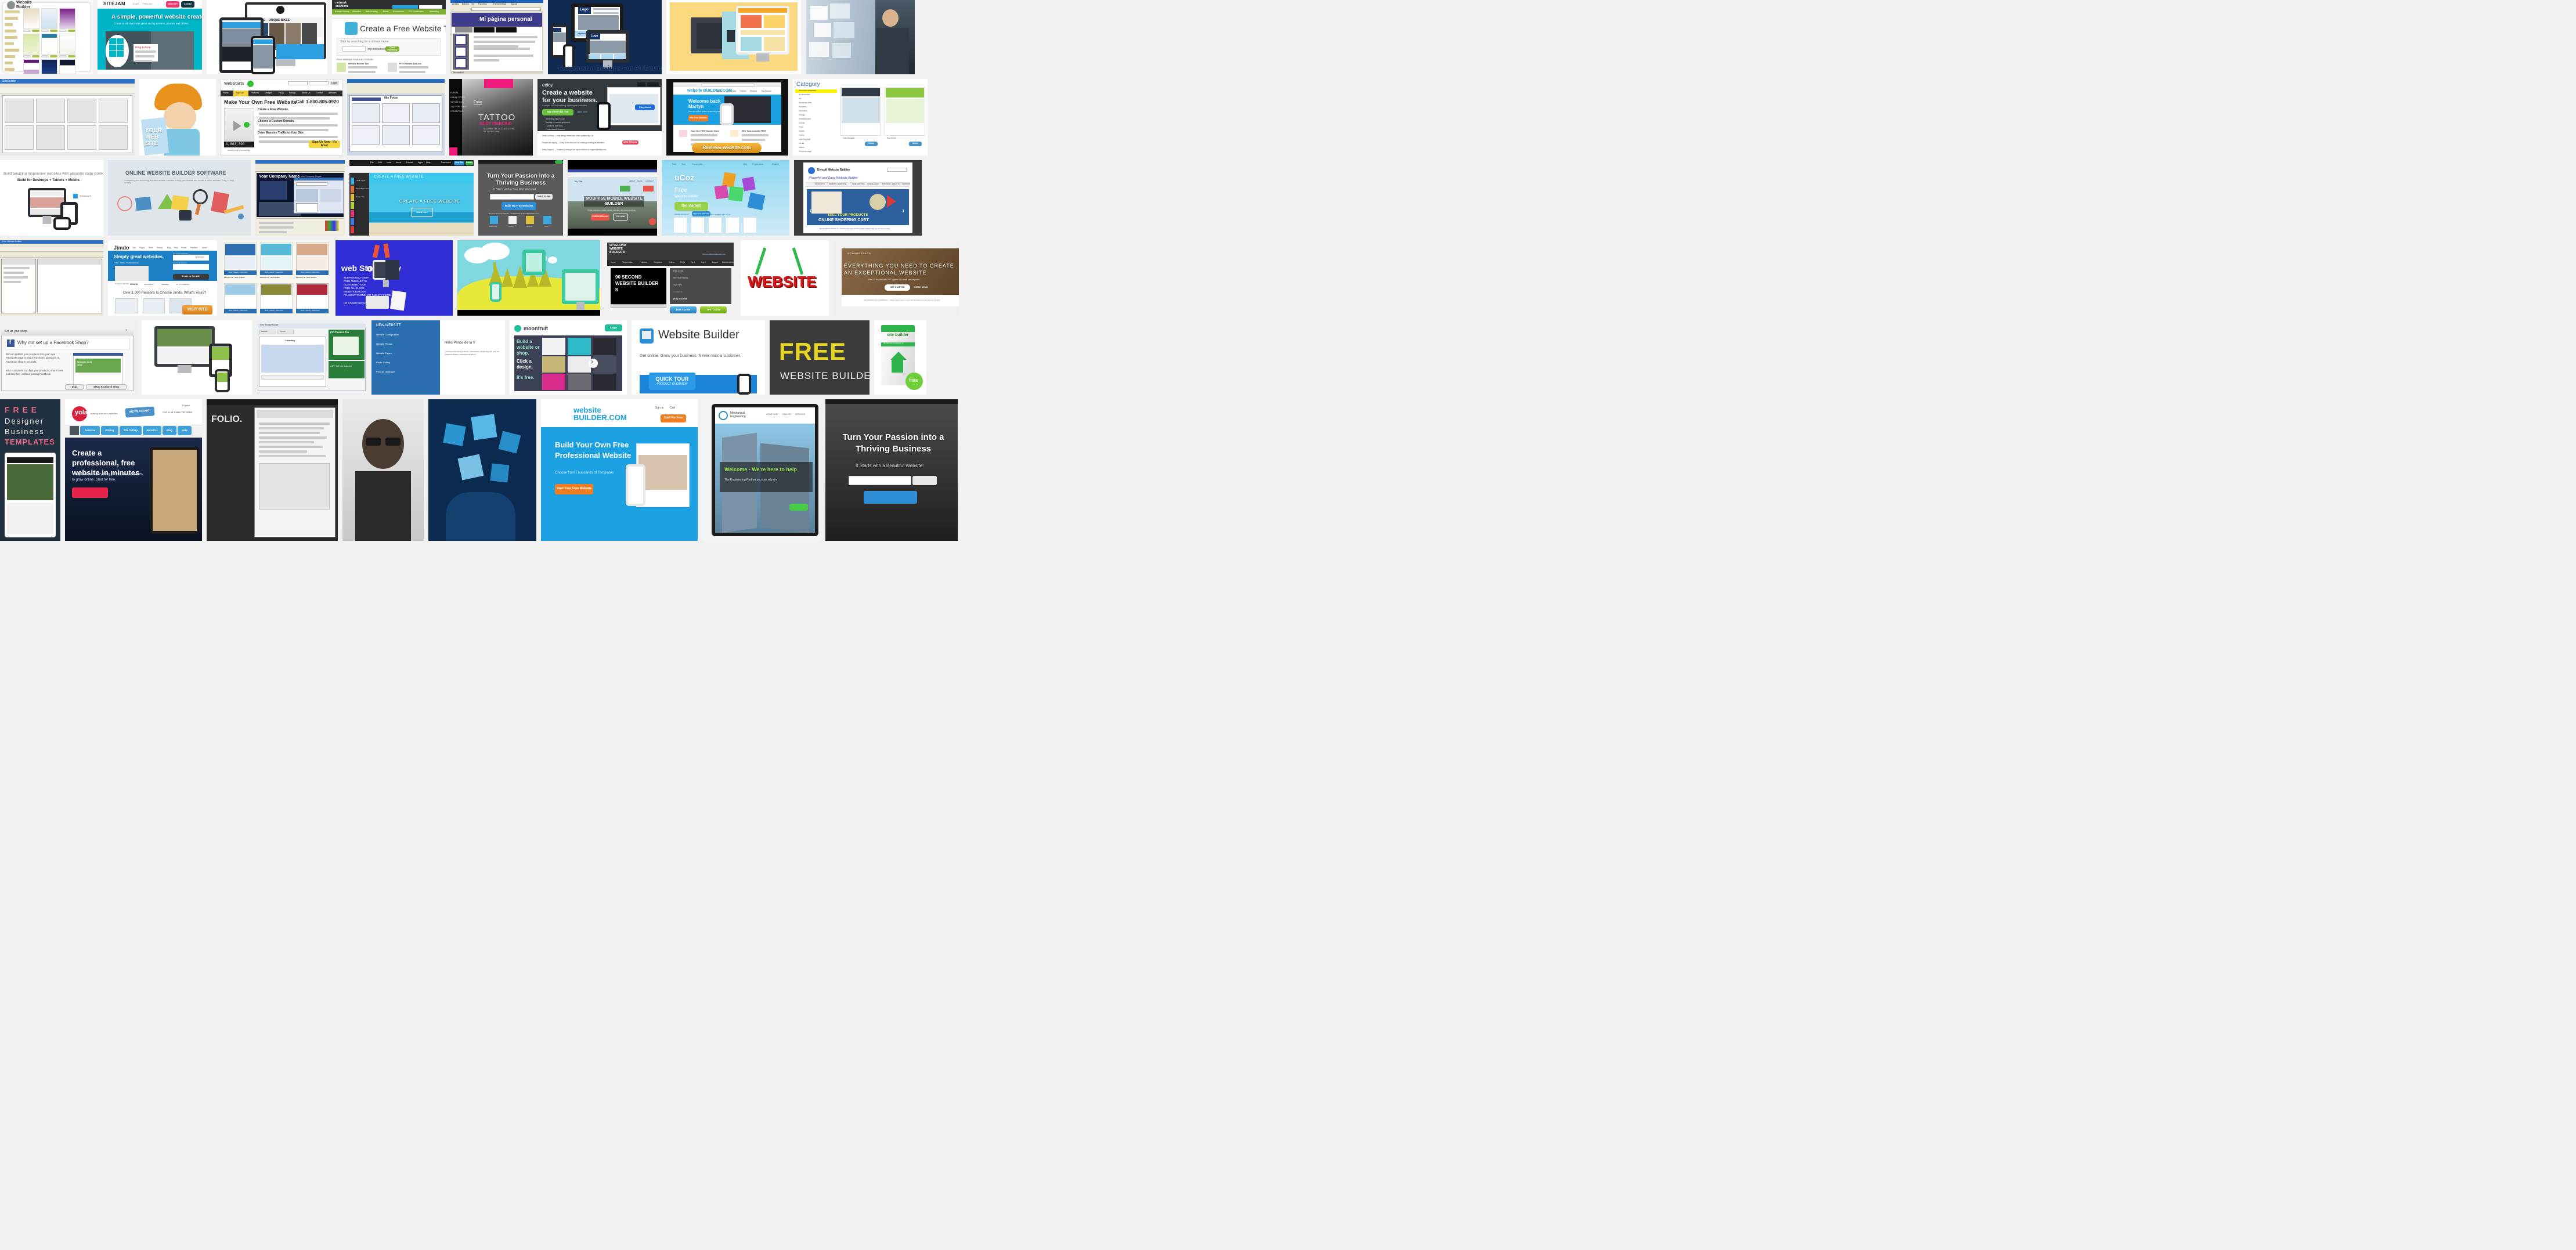 The width and height of the screenshot is (2576, 1250). What do you see at coordinates (803, 107) in the screenshot?
I see `category-item-4: Business` at bounding box center [803, 107].